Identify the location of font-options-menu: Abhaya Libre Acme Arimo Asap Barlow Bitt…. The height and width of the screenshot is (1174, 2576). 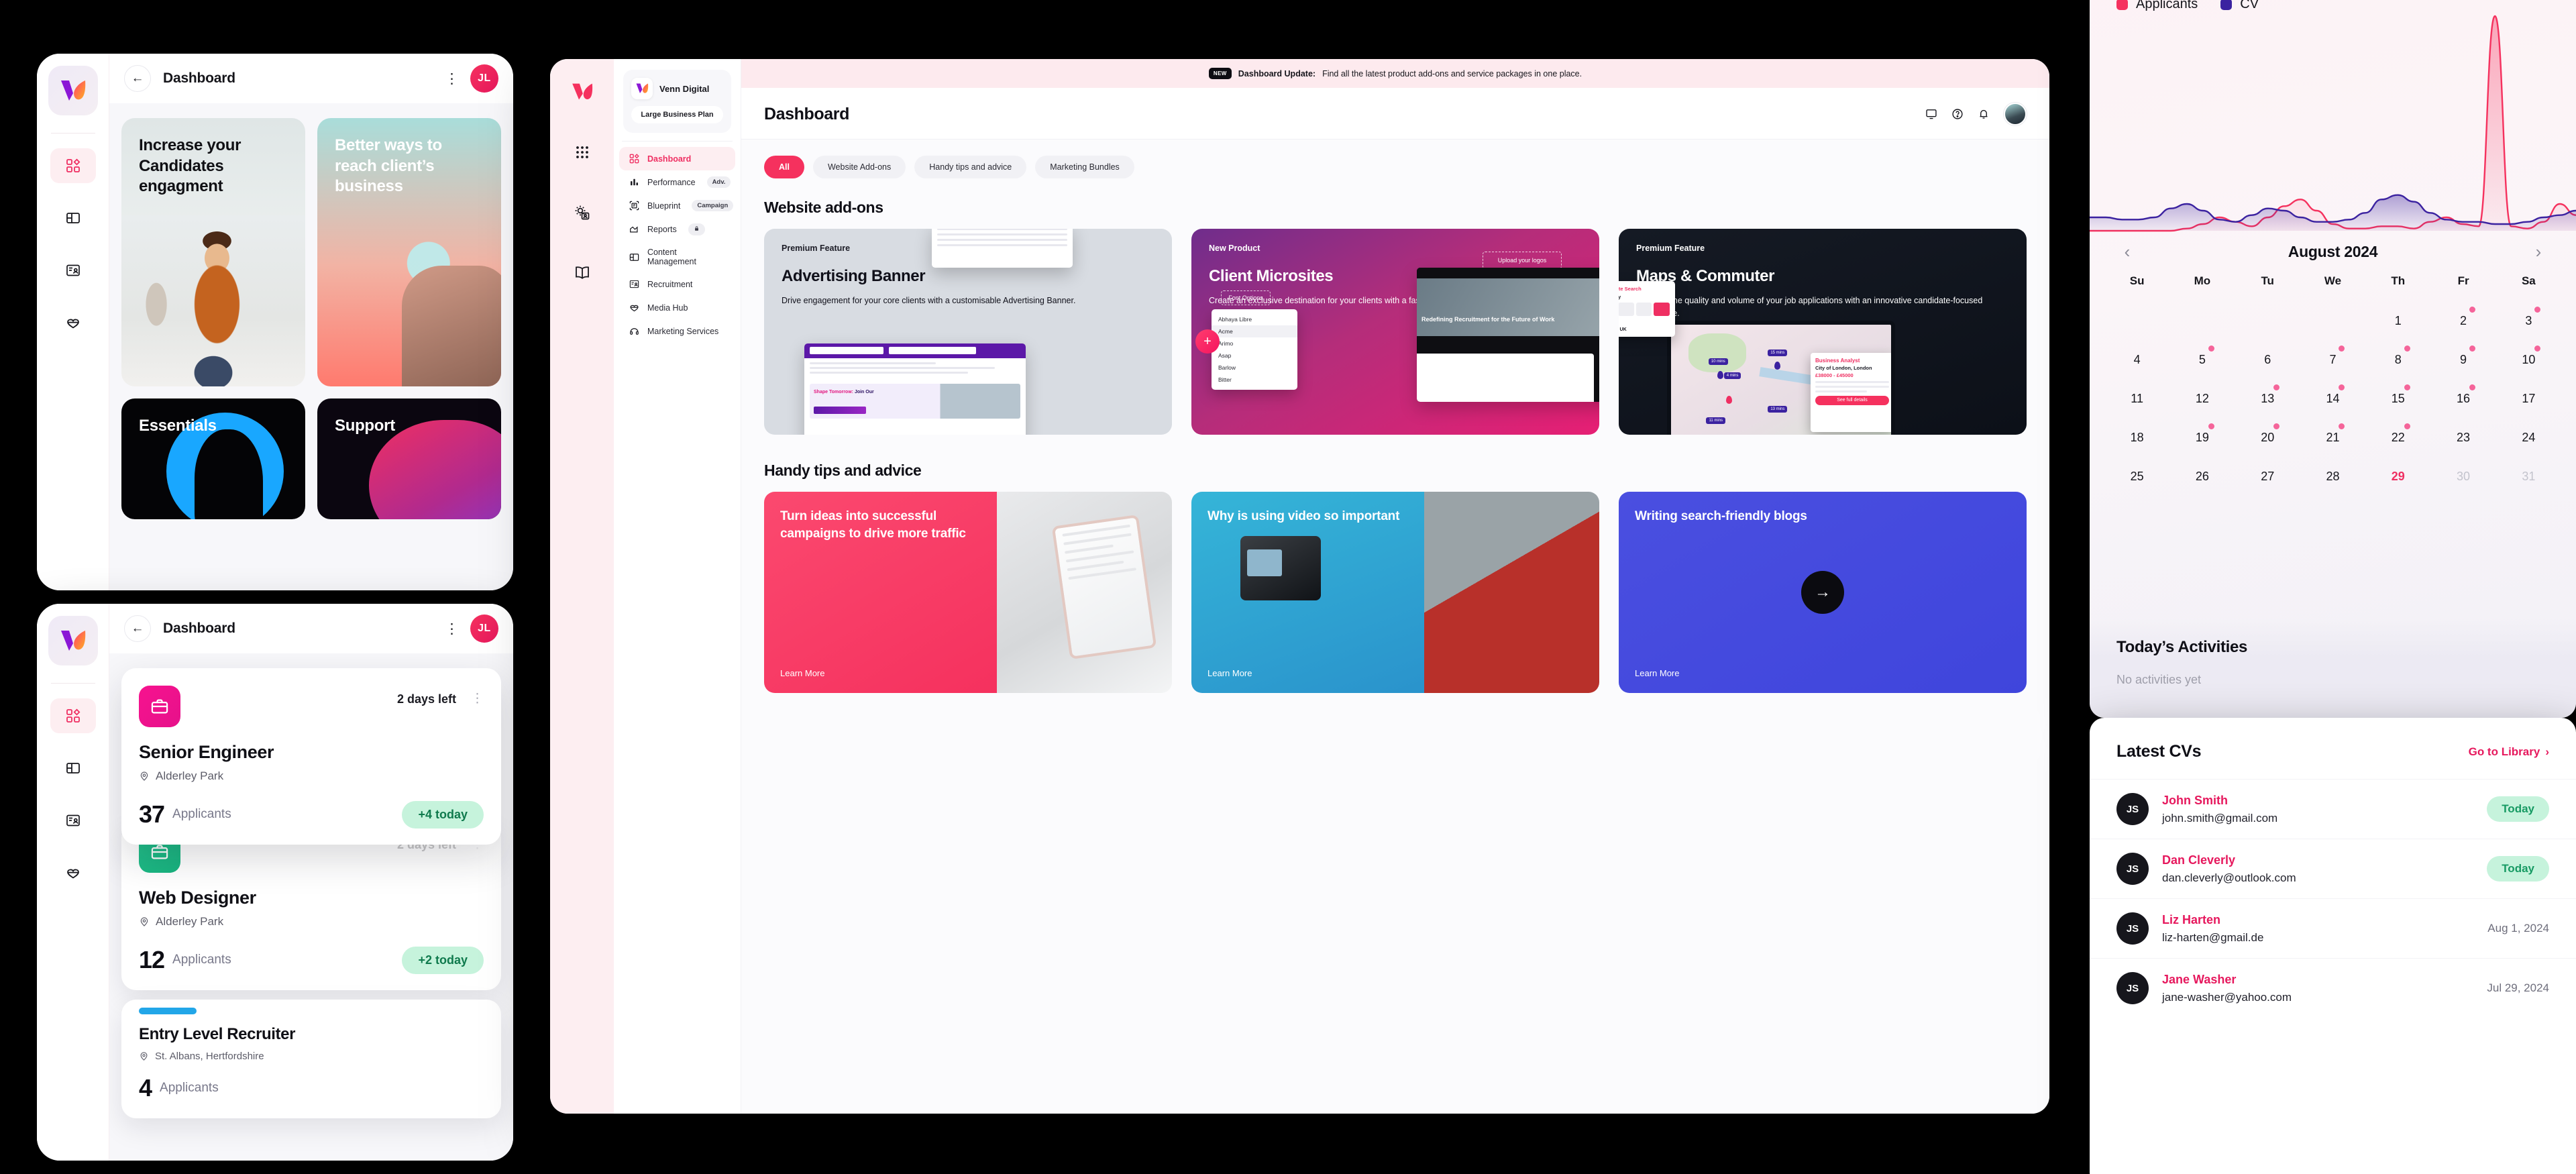
(1254, 349).